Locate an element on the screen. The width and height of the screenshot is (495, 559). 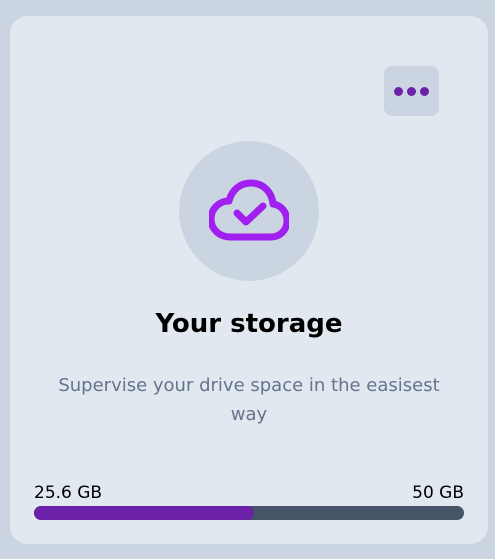
cloud-icon-container is located at coordinates (249, 211).